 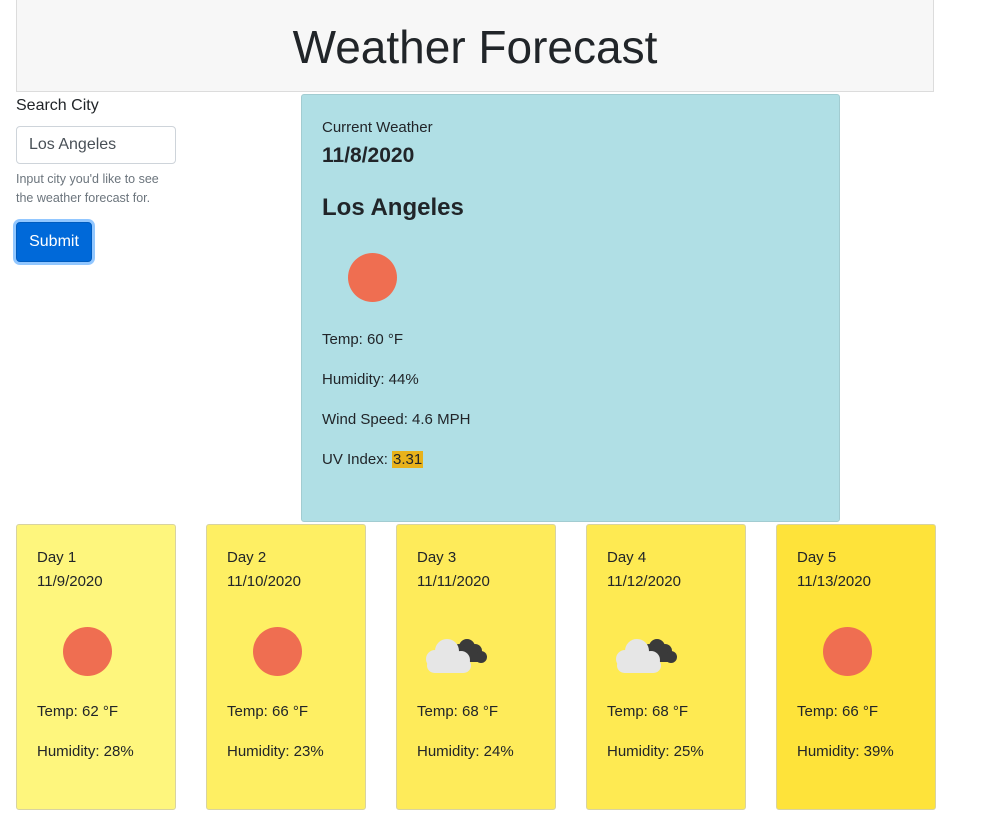 I want to click on forecast-humidity: Humidity: 24%, so click(x=465, y=751).